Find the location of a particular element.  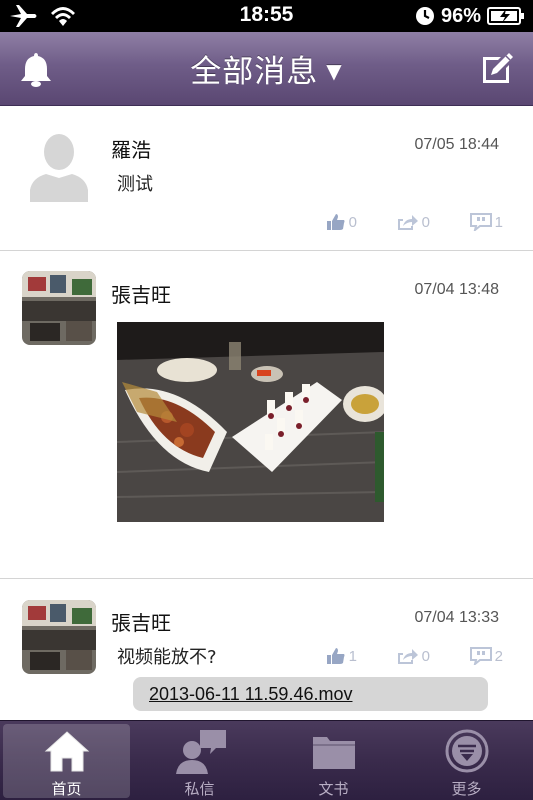

tab-private-messages: 私信 is located at coordinates (199, 761).